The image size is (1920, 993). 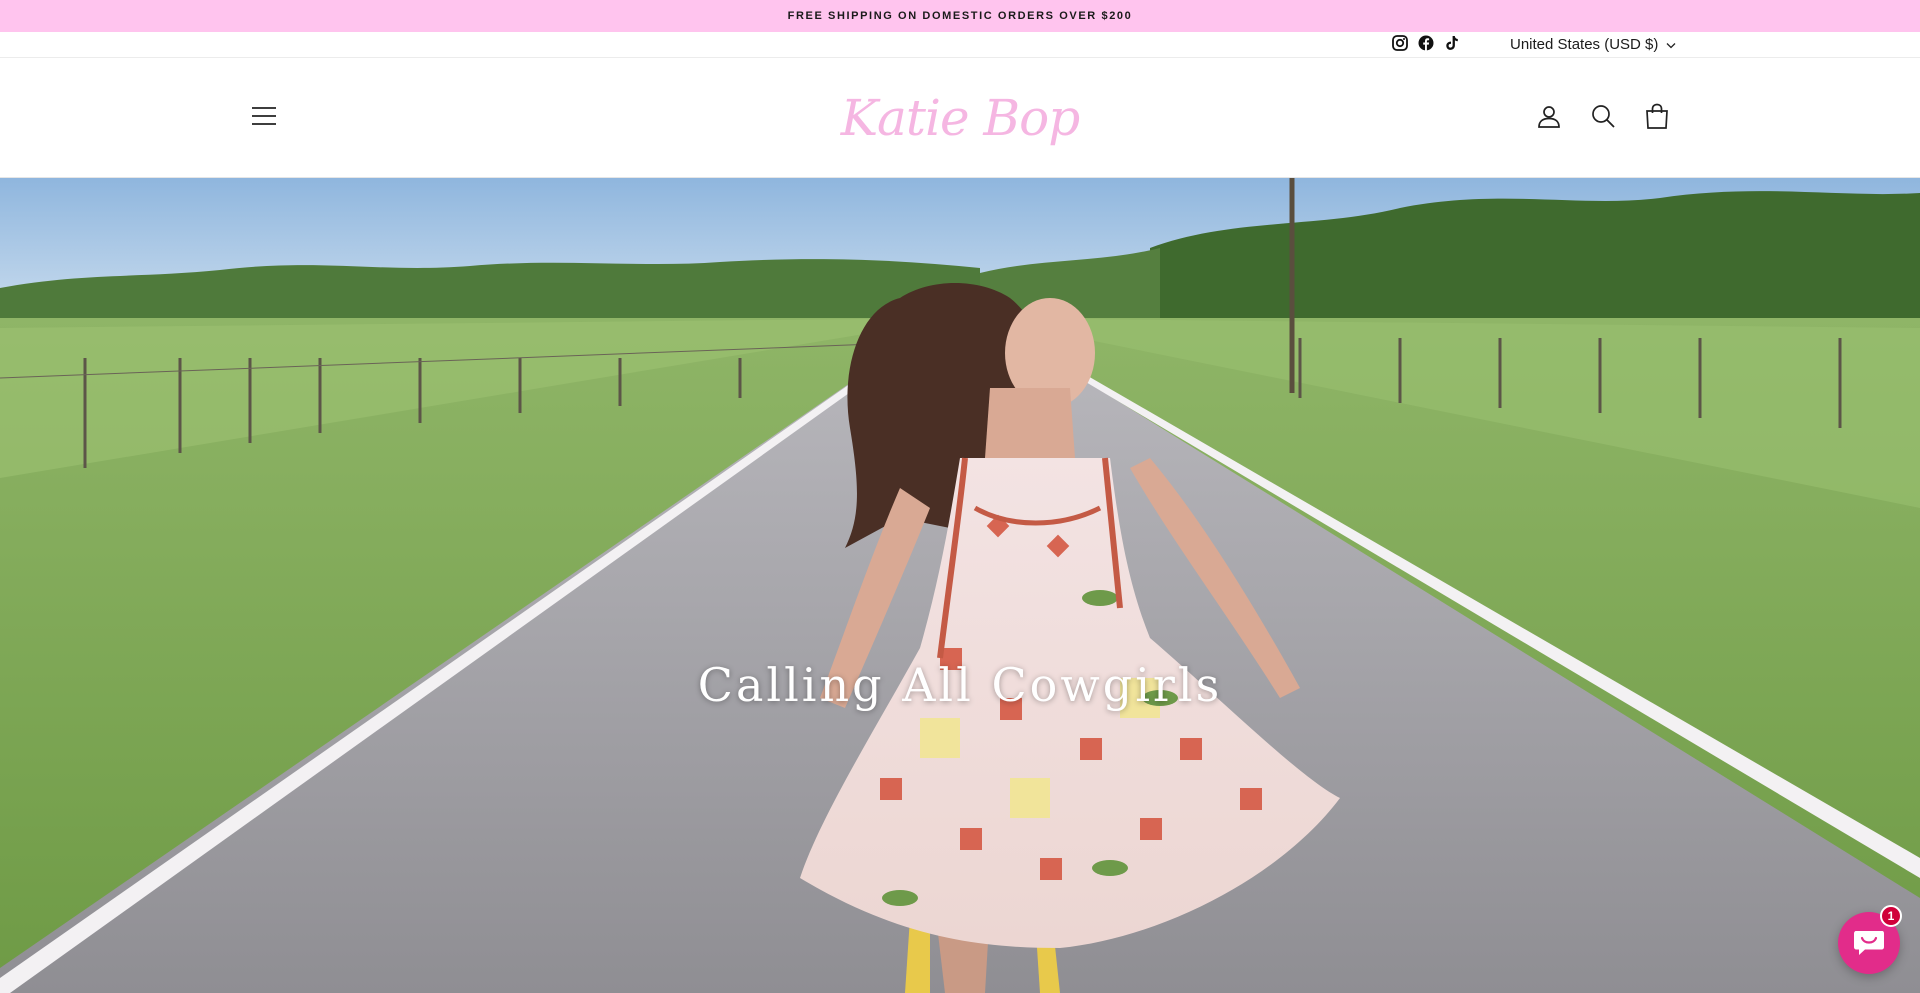 I want to click on menu-icon, so click(x=264, y=116).